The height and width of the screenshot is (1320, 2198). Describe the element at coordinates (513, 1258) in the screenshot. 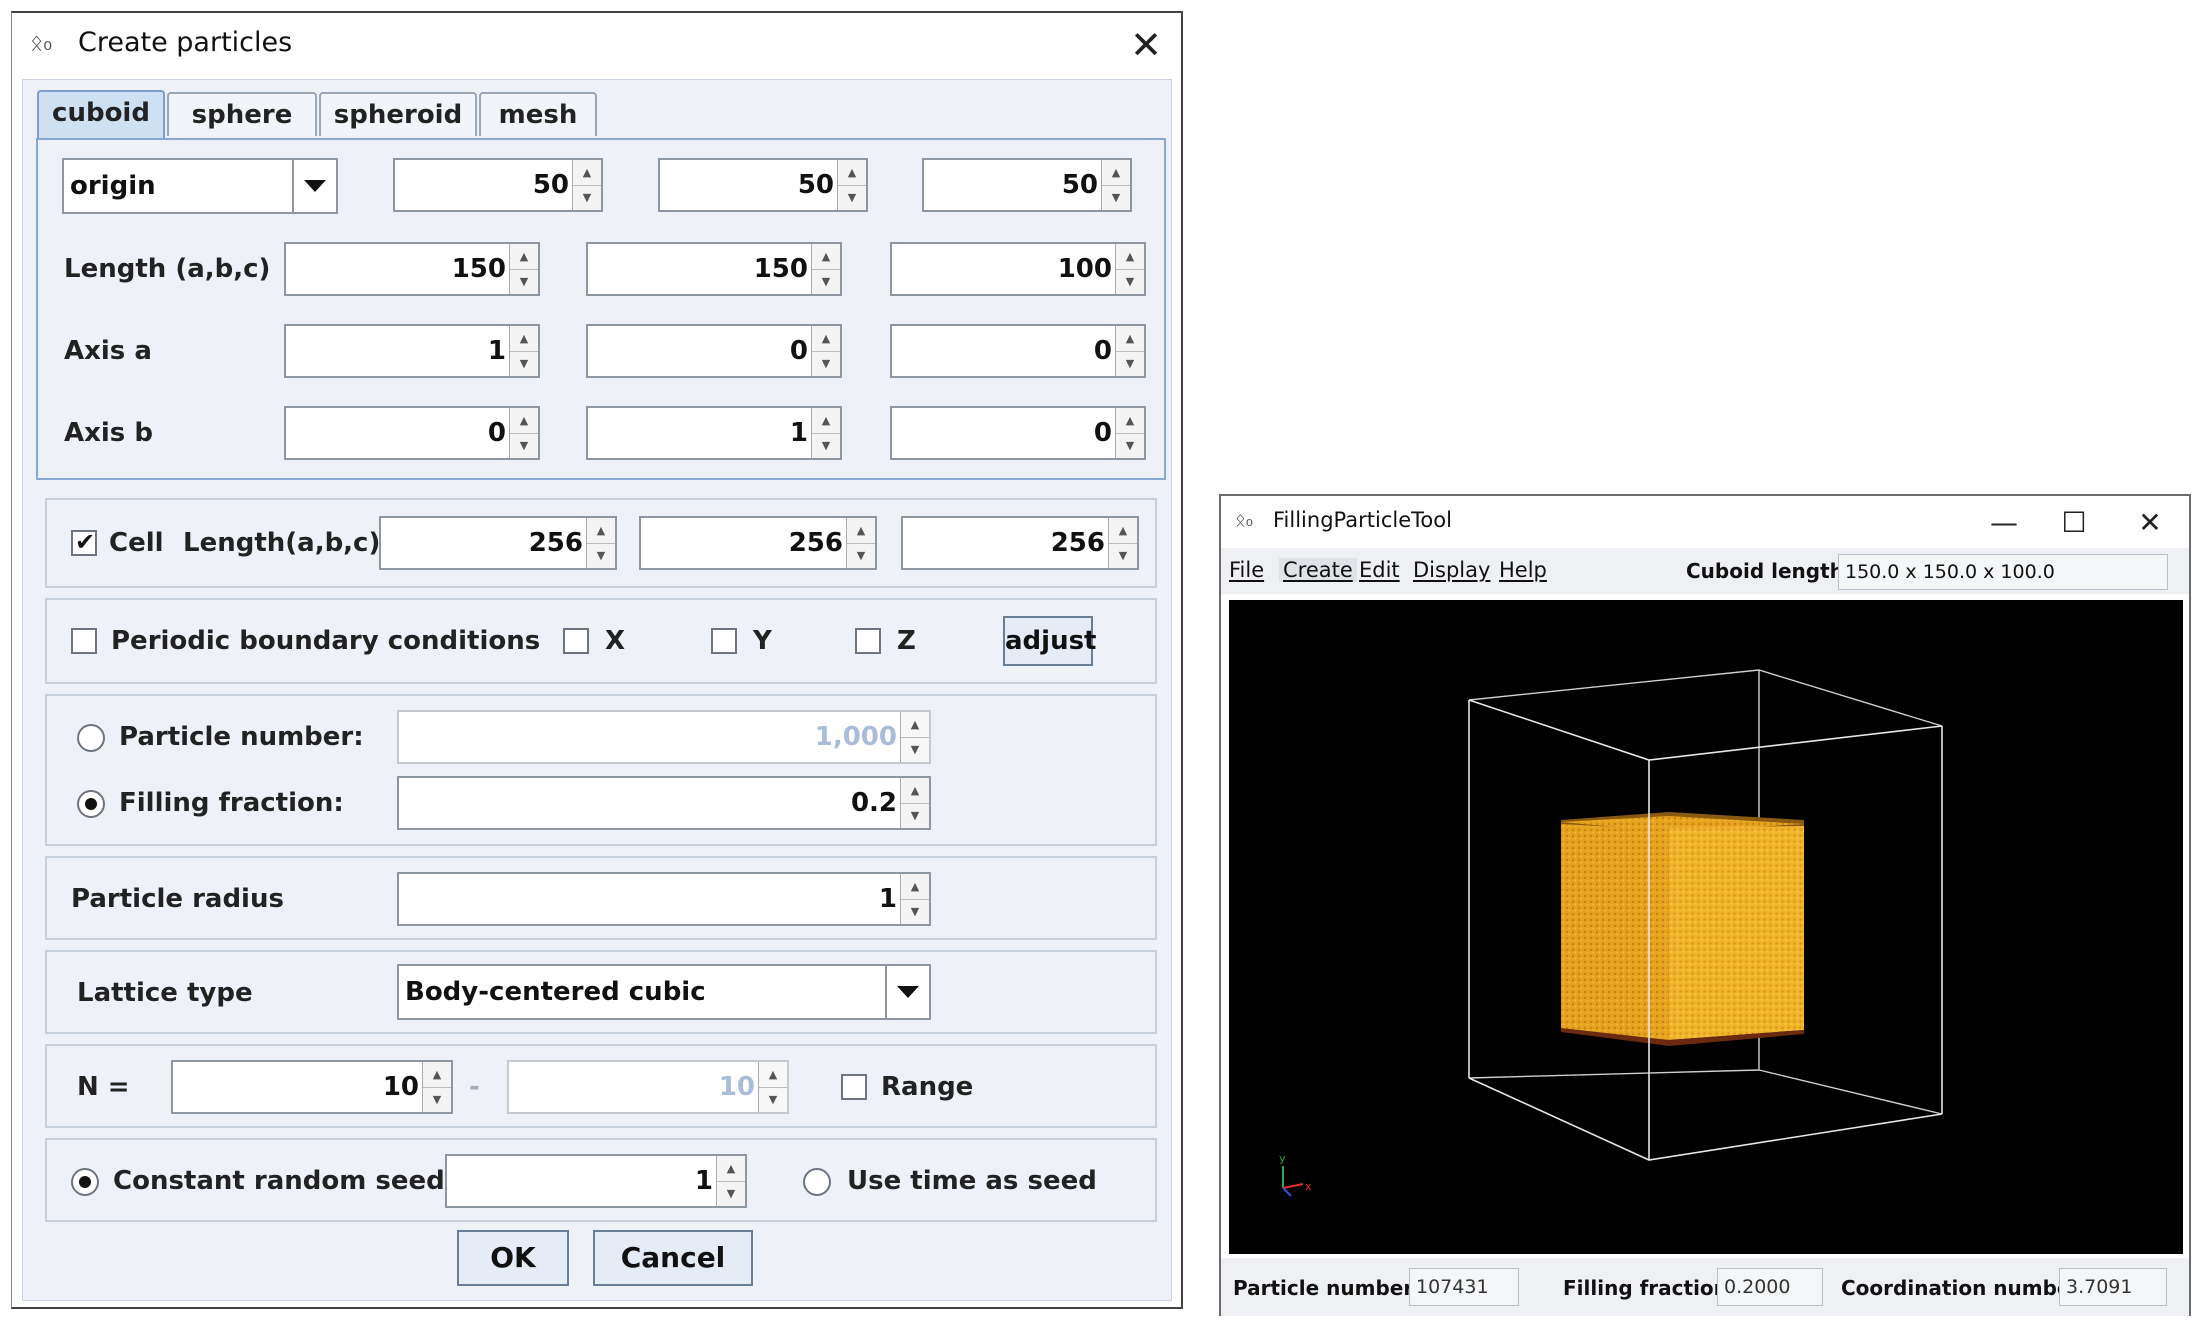

I see `ok-button: OK` at that location.